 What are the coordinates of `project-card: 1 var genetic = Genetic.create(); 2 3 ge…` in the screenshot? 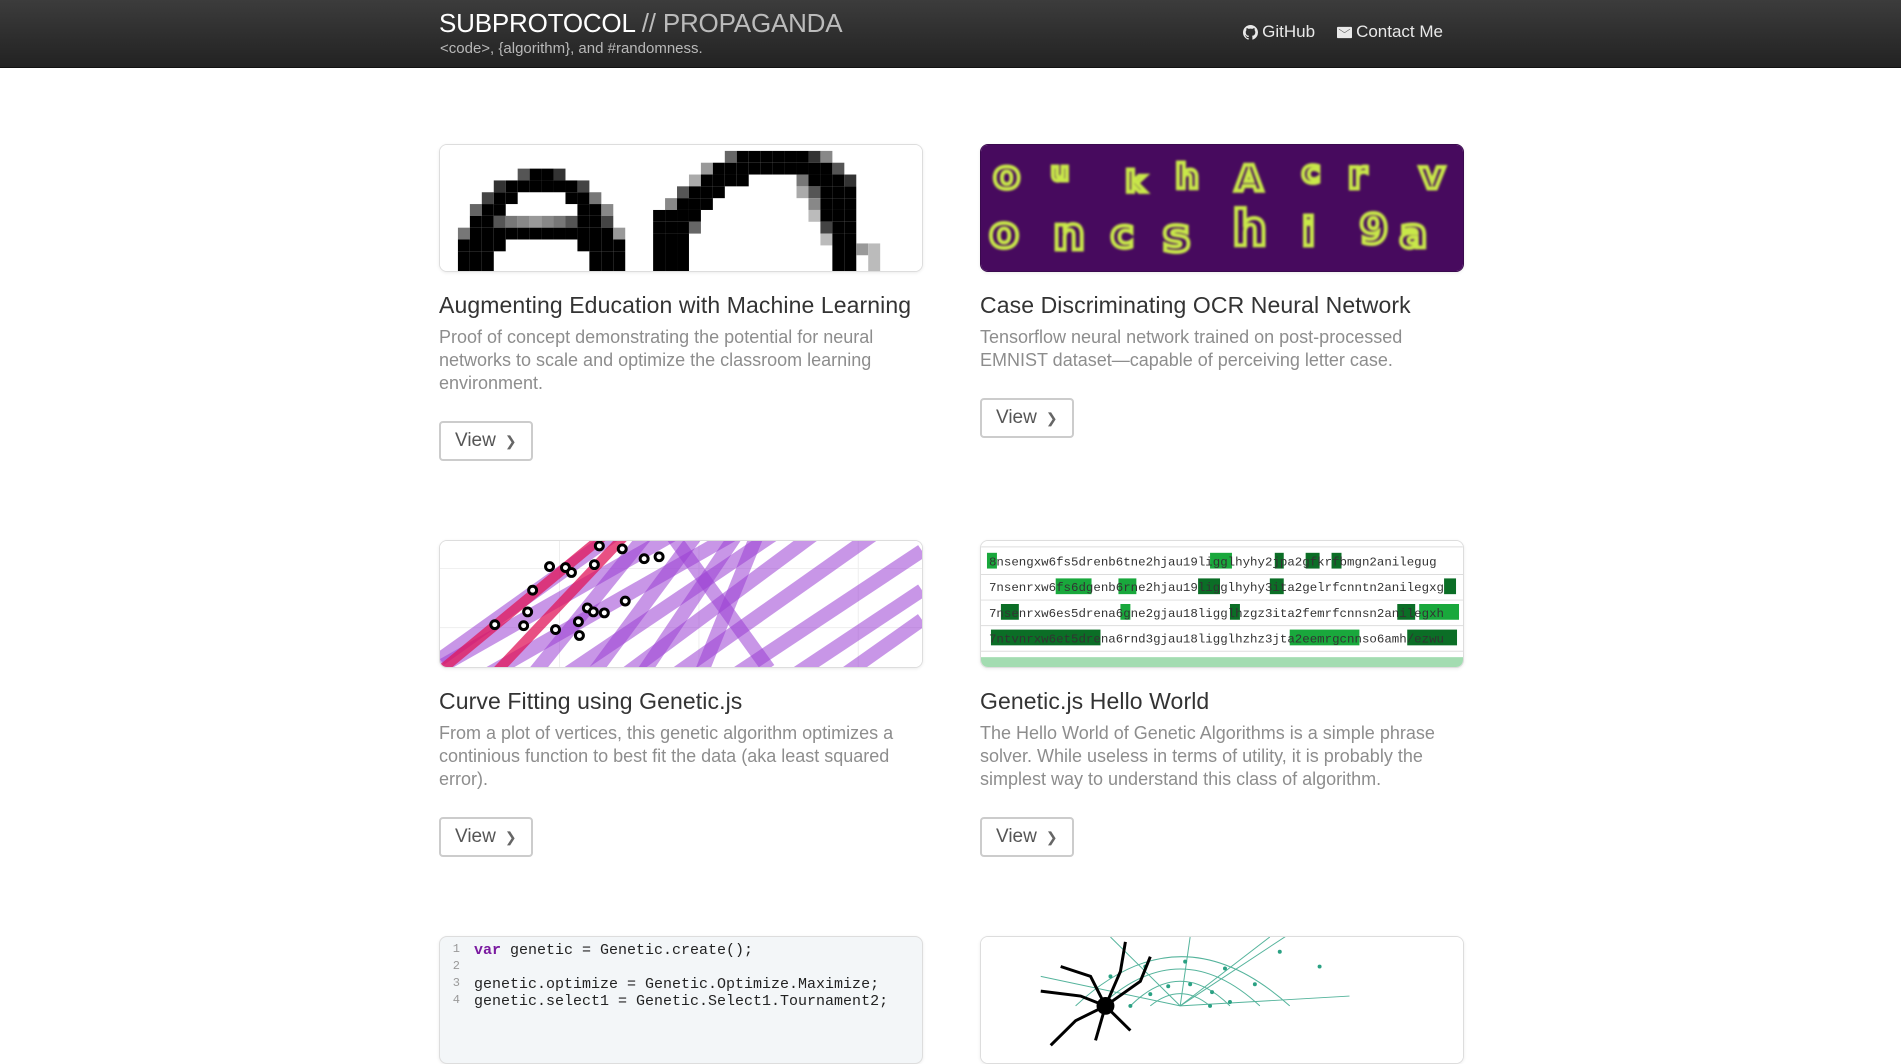 It's located at (681, 1000).